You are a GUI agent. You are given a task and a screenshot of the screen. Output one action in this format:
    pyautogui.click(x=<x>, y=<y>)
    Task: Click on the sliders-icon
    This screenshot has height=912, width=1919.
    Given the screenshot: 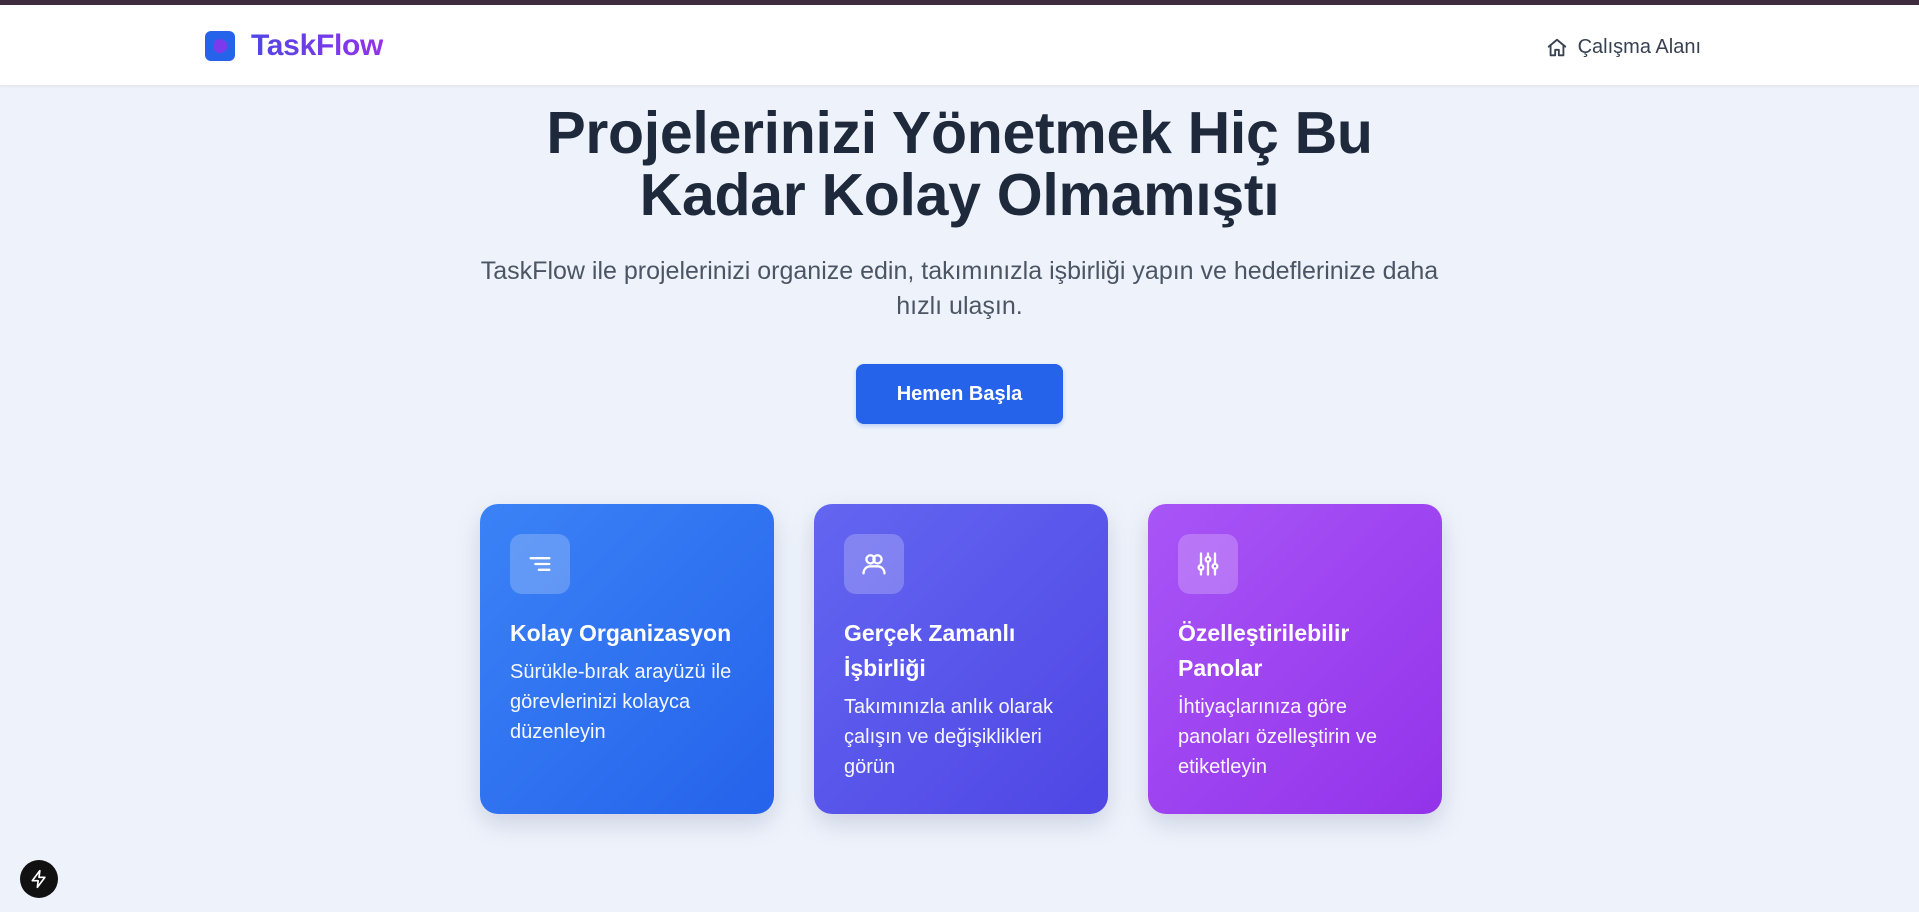 What is the action you would take?
    pyautogui.click(x=1208, y=564)
    